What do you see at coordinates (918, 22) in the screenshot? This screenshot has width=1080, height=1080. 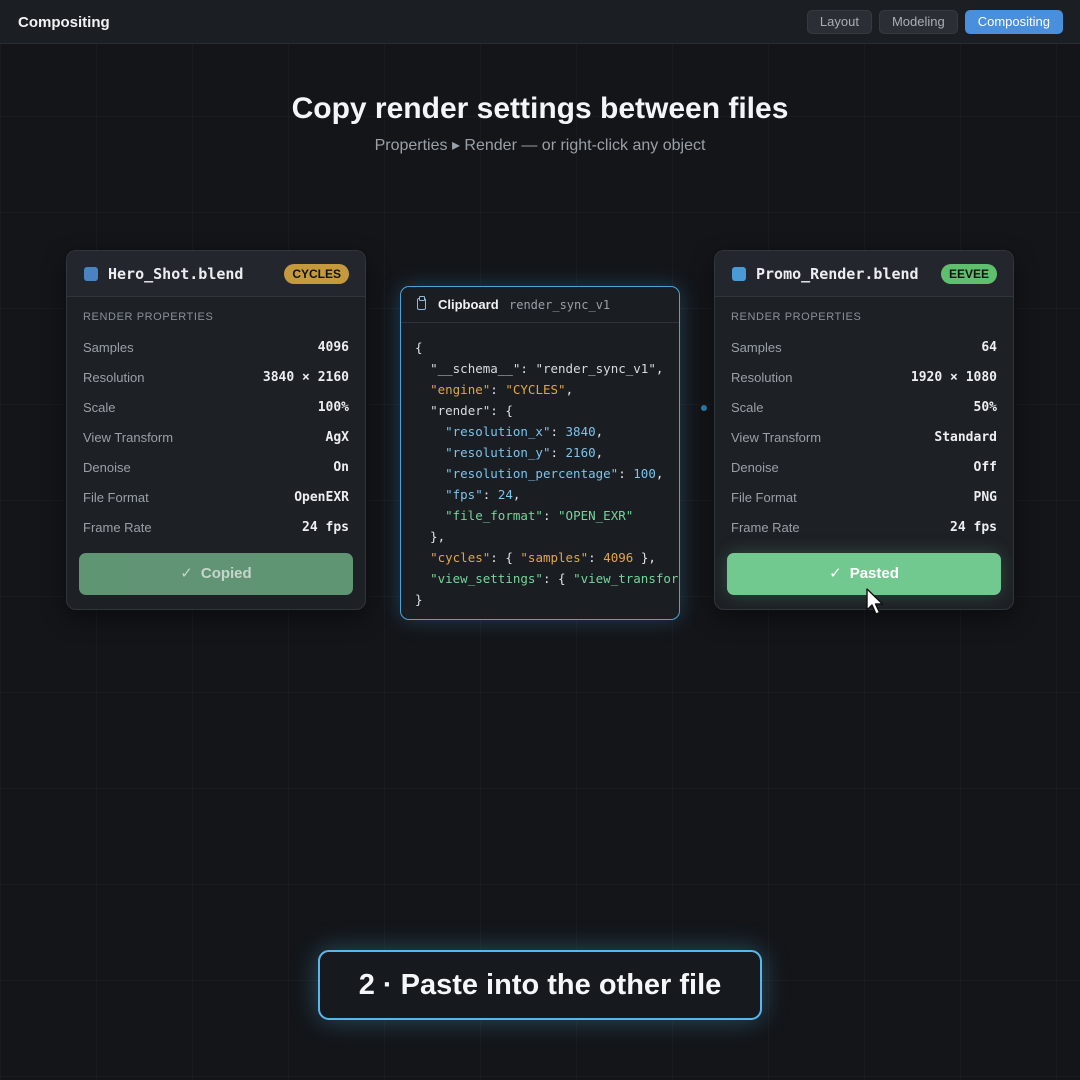 I see `tab-modeling: Modeling` at bounding box center [918, 22].